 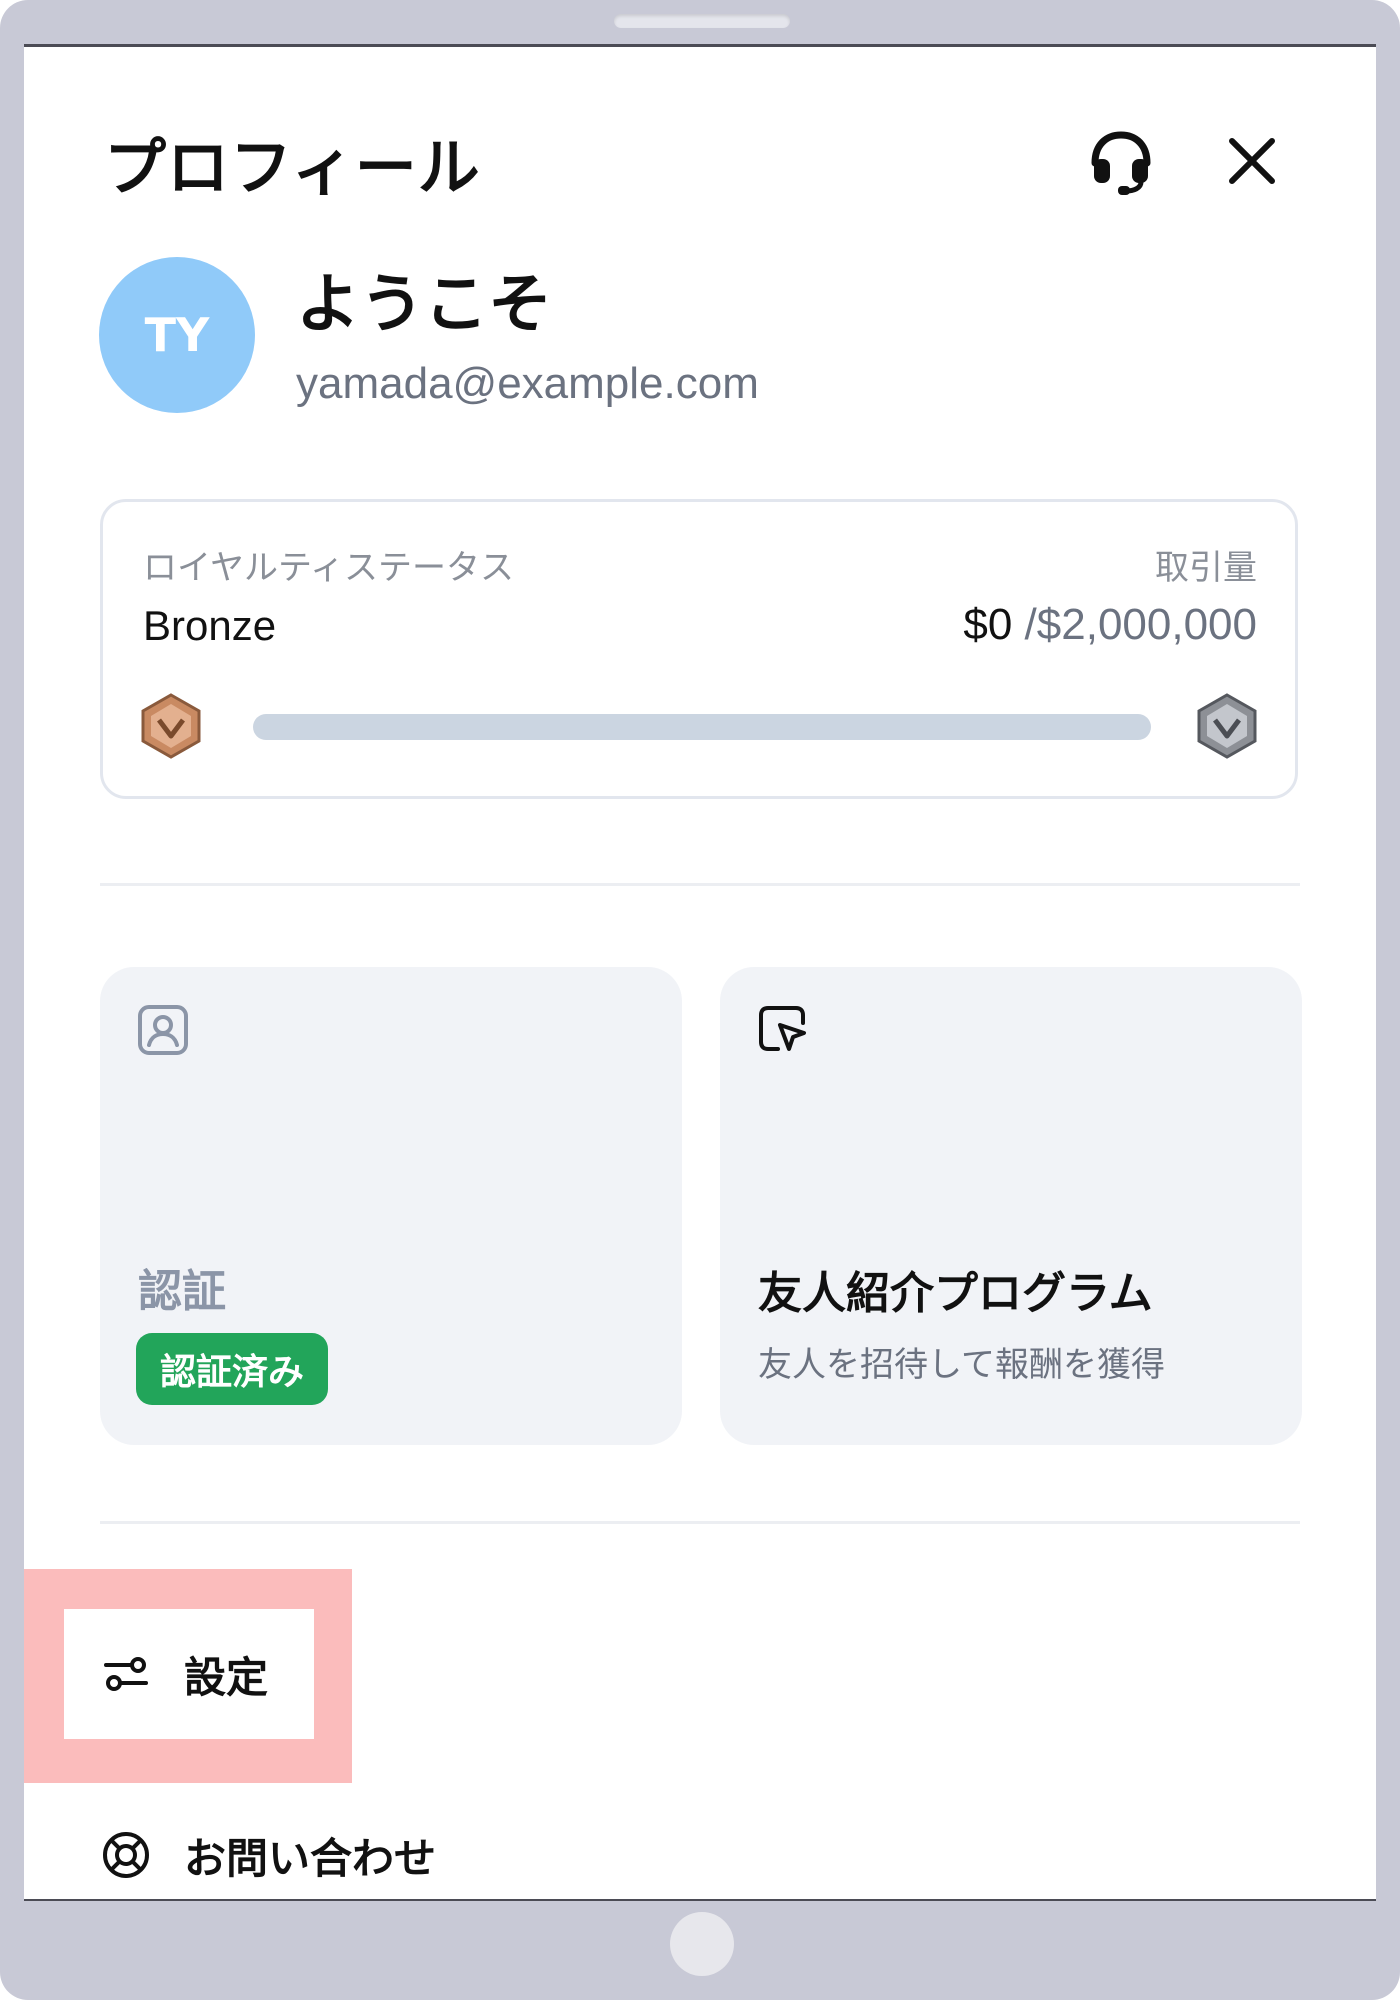 What do you see at coordinates (961, 1365) in the screenshot?
I see `referral-subtitle: 友人を招待して報酬を獲得` at bounding box center [961, 1365].